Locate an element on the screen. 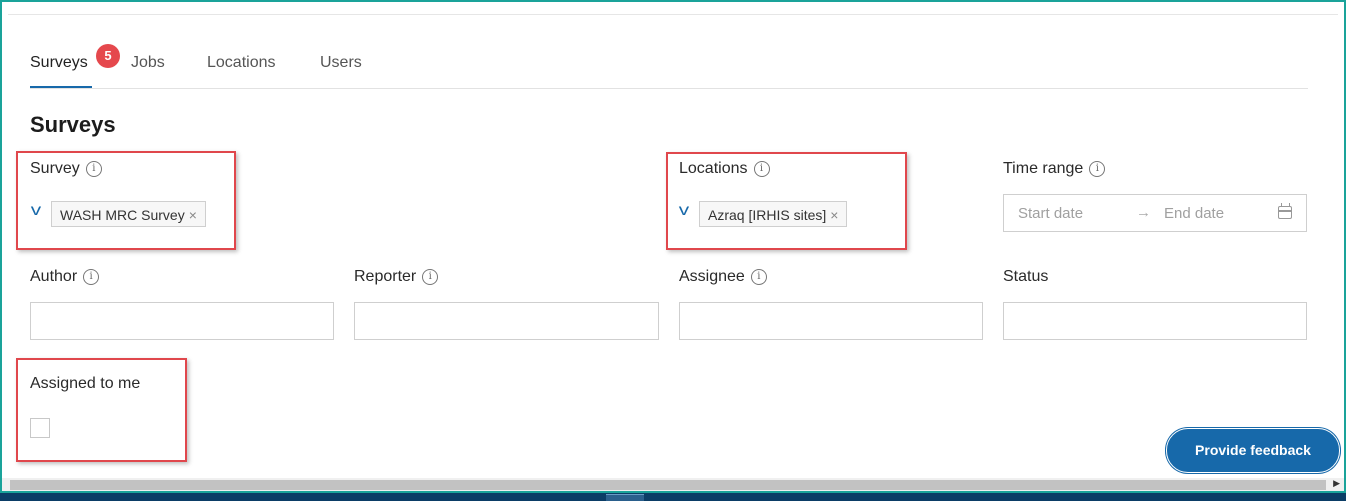 Image resolution: width=1346 pixels, height=501 pixels. highlight-box-assigned is located at coordinates (101, 410).